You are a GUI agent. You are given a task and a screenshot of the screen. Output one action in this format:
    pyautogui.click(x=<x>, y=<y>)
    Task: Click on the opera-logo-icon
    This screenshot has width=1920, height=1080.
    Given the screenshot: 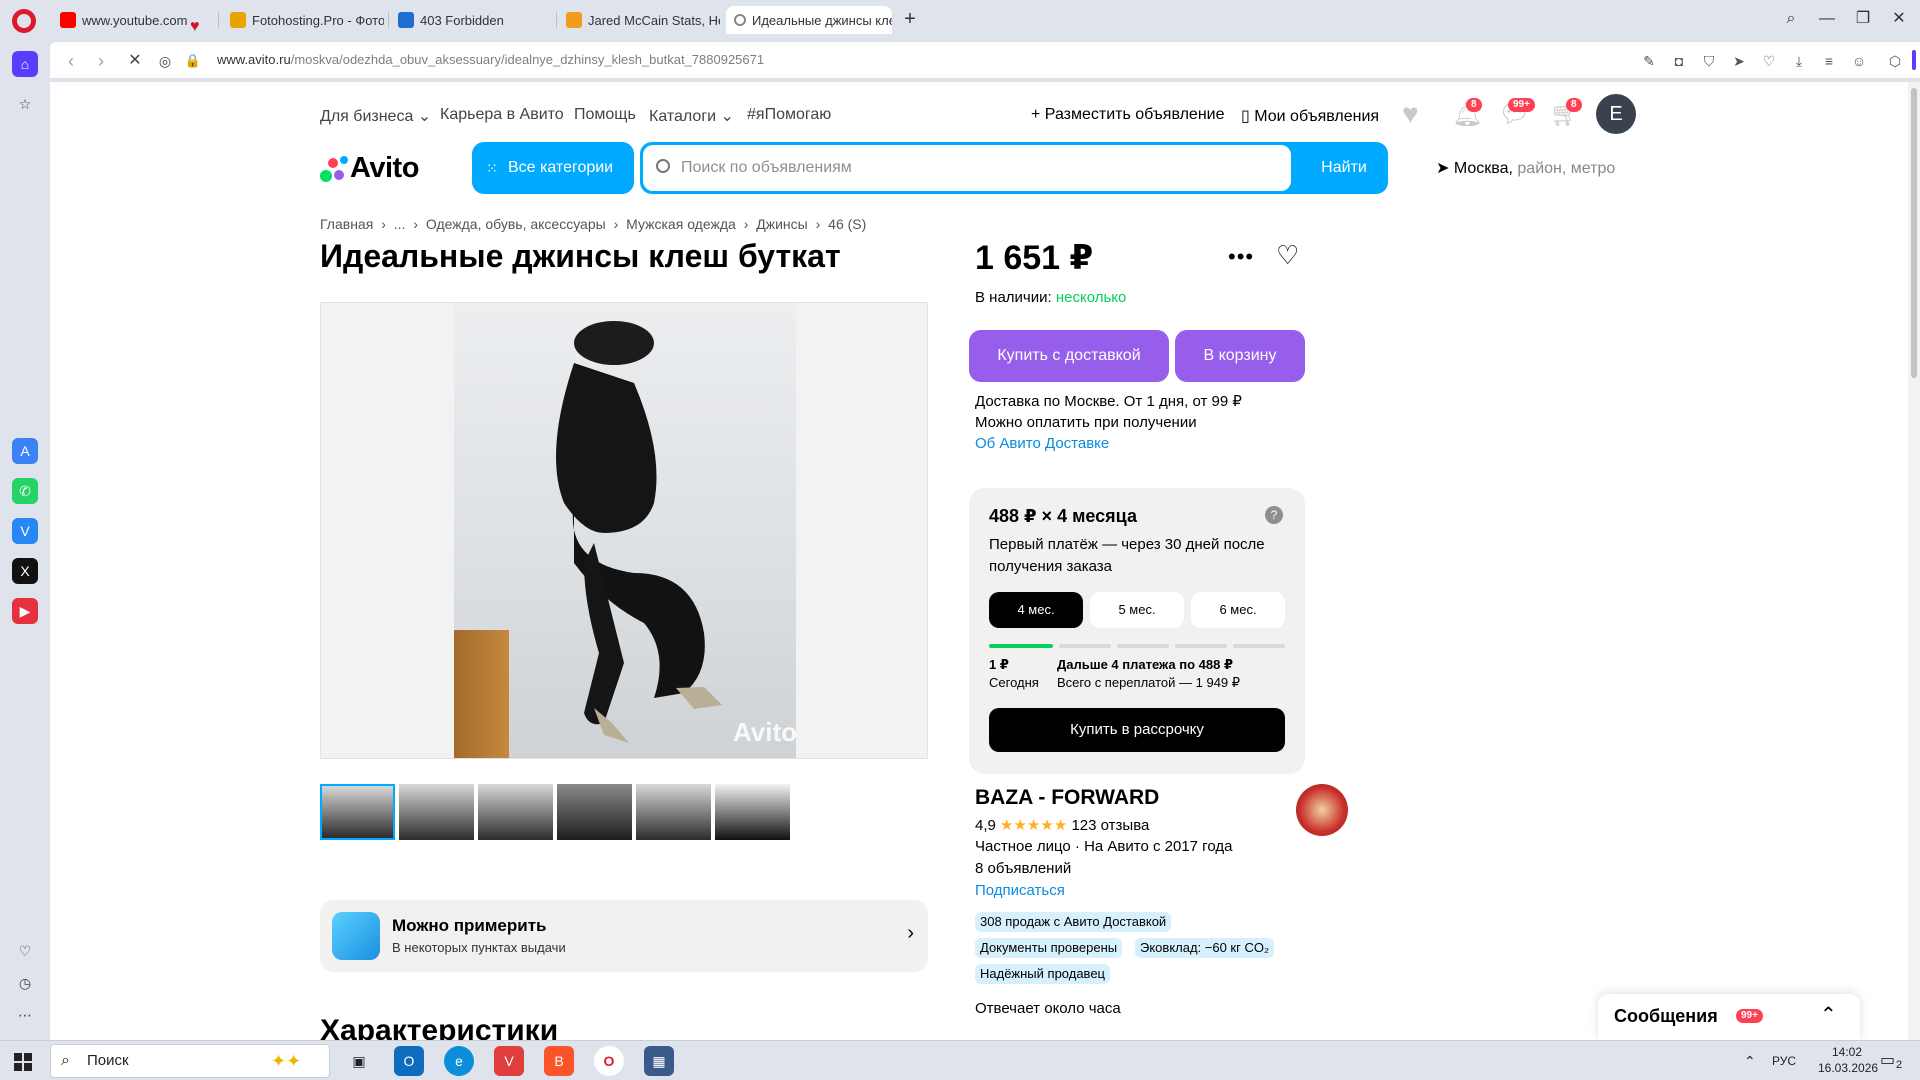 What is the action you would take?
    pyautogui.click(x=24, y=21)
    